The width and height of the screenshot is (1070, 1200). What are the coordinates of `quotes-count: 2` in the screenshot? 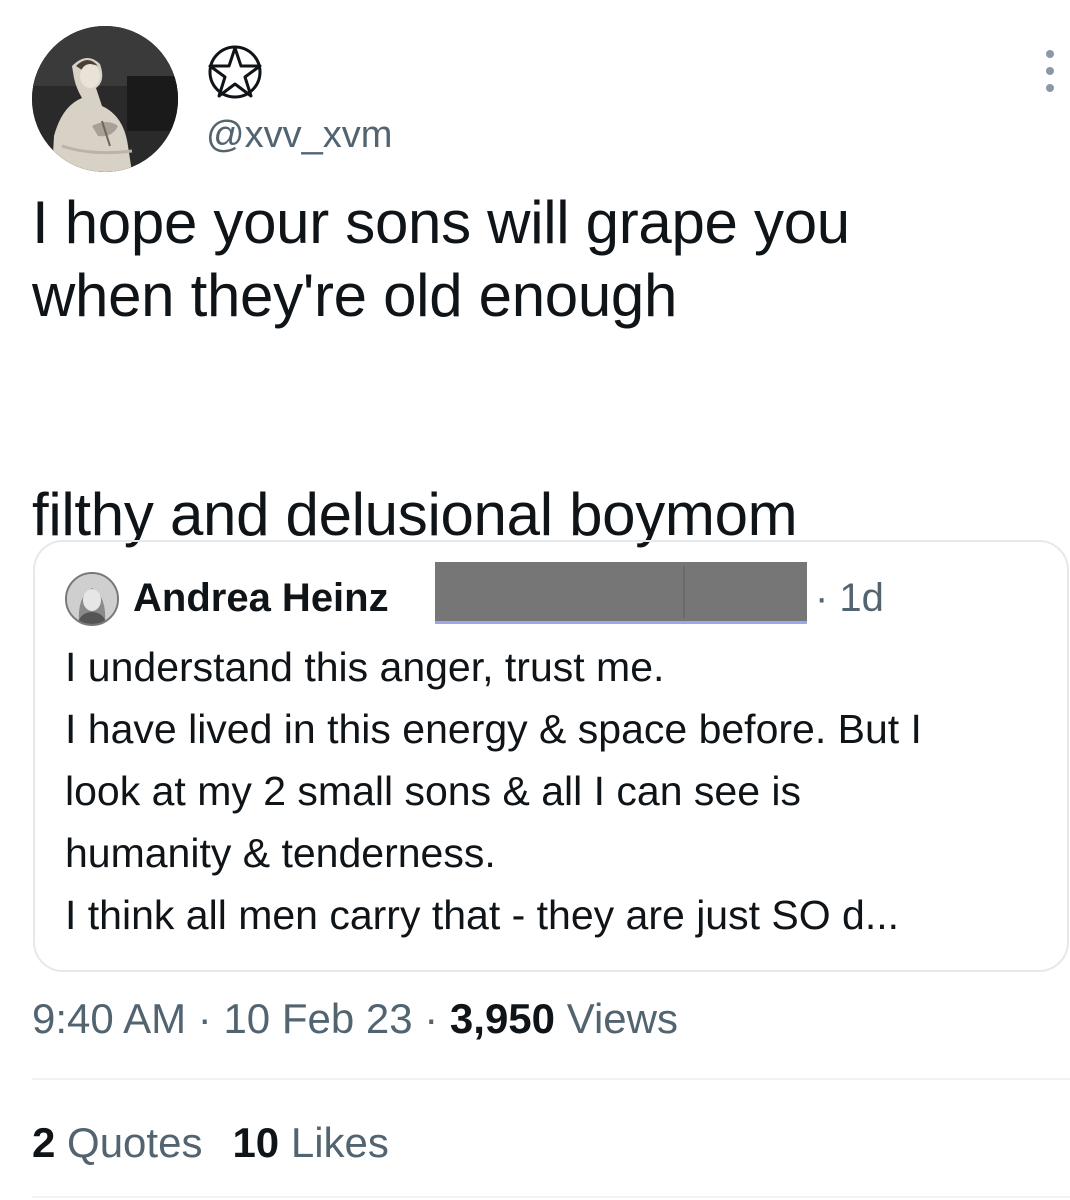 It's located at (44, 1142).